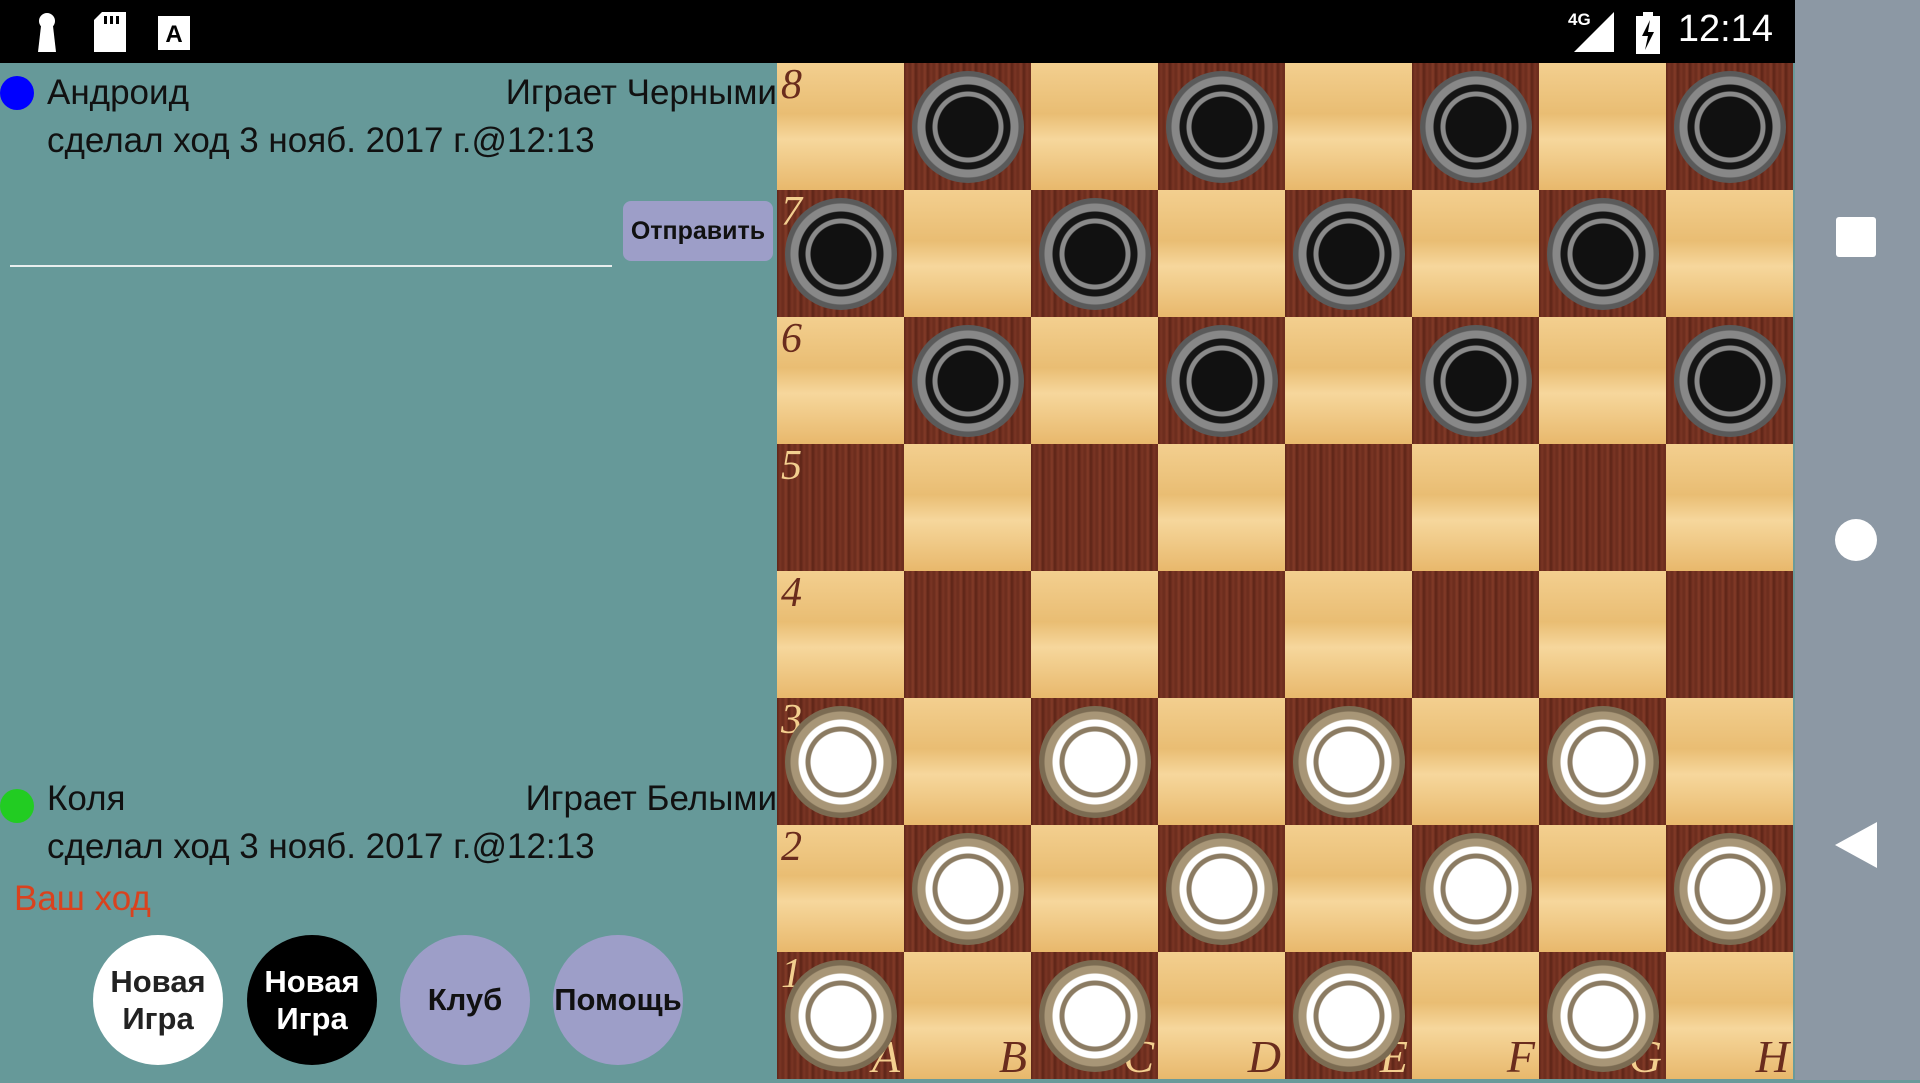  I want to click on square-b4, so click(967, 634).